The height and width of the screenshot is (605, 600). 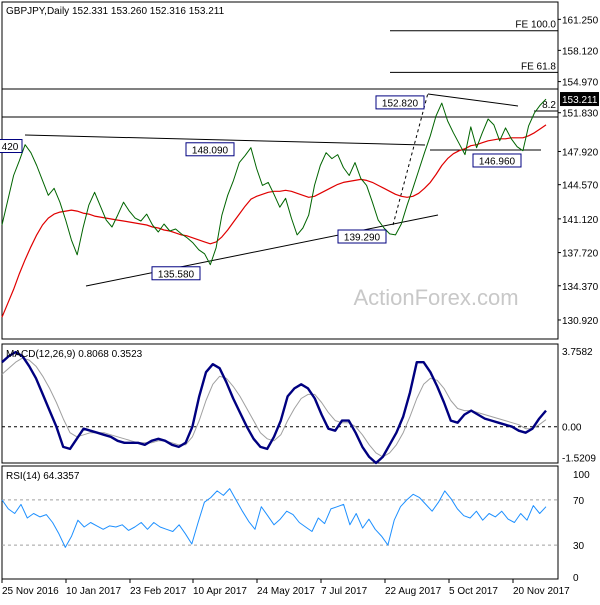 What do you see at coordinates (210, 150) in the screenshot?
I see `annotation-label: 148.090` at bounding box center [210, 150].